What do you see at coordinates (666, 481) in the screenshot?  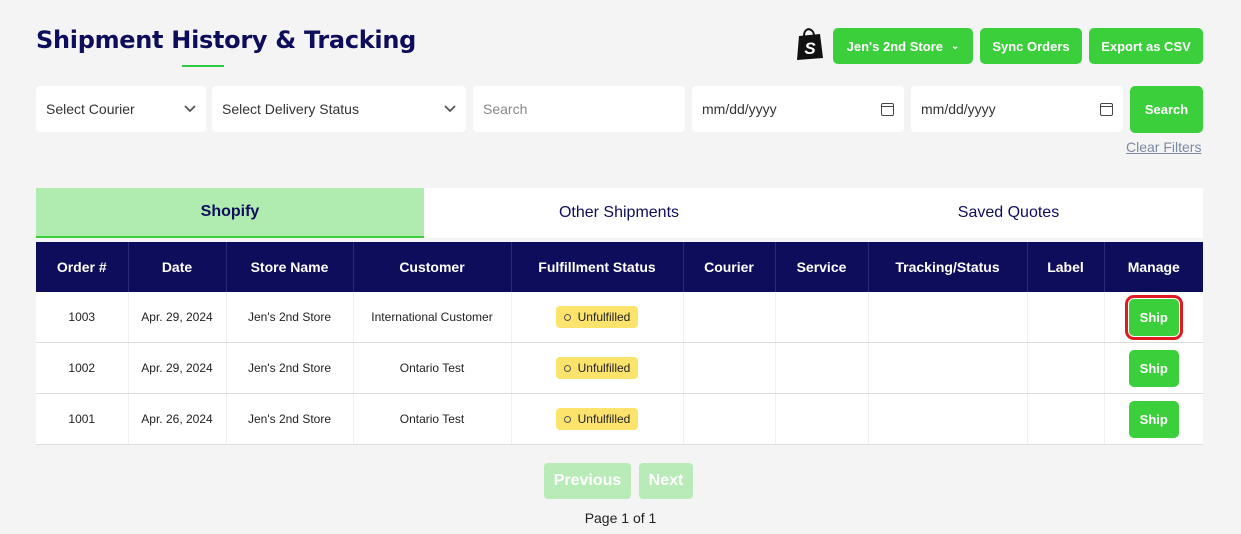 I see `next-page-button: Next` at bounding box center [666, 481].